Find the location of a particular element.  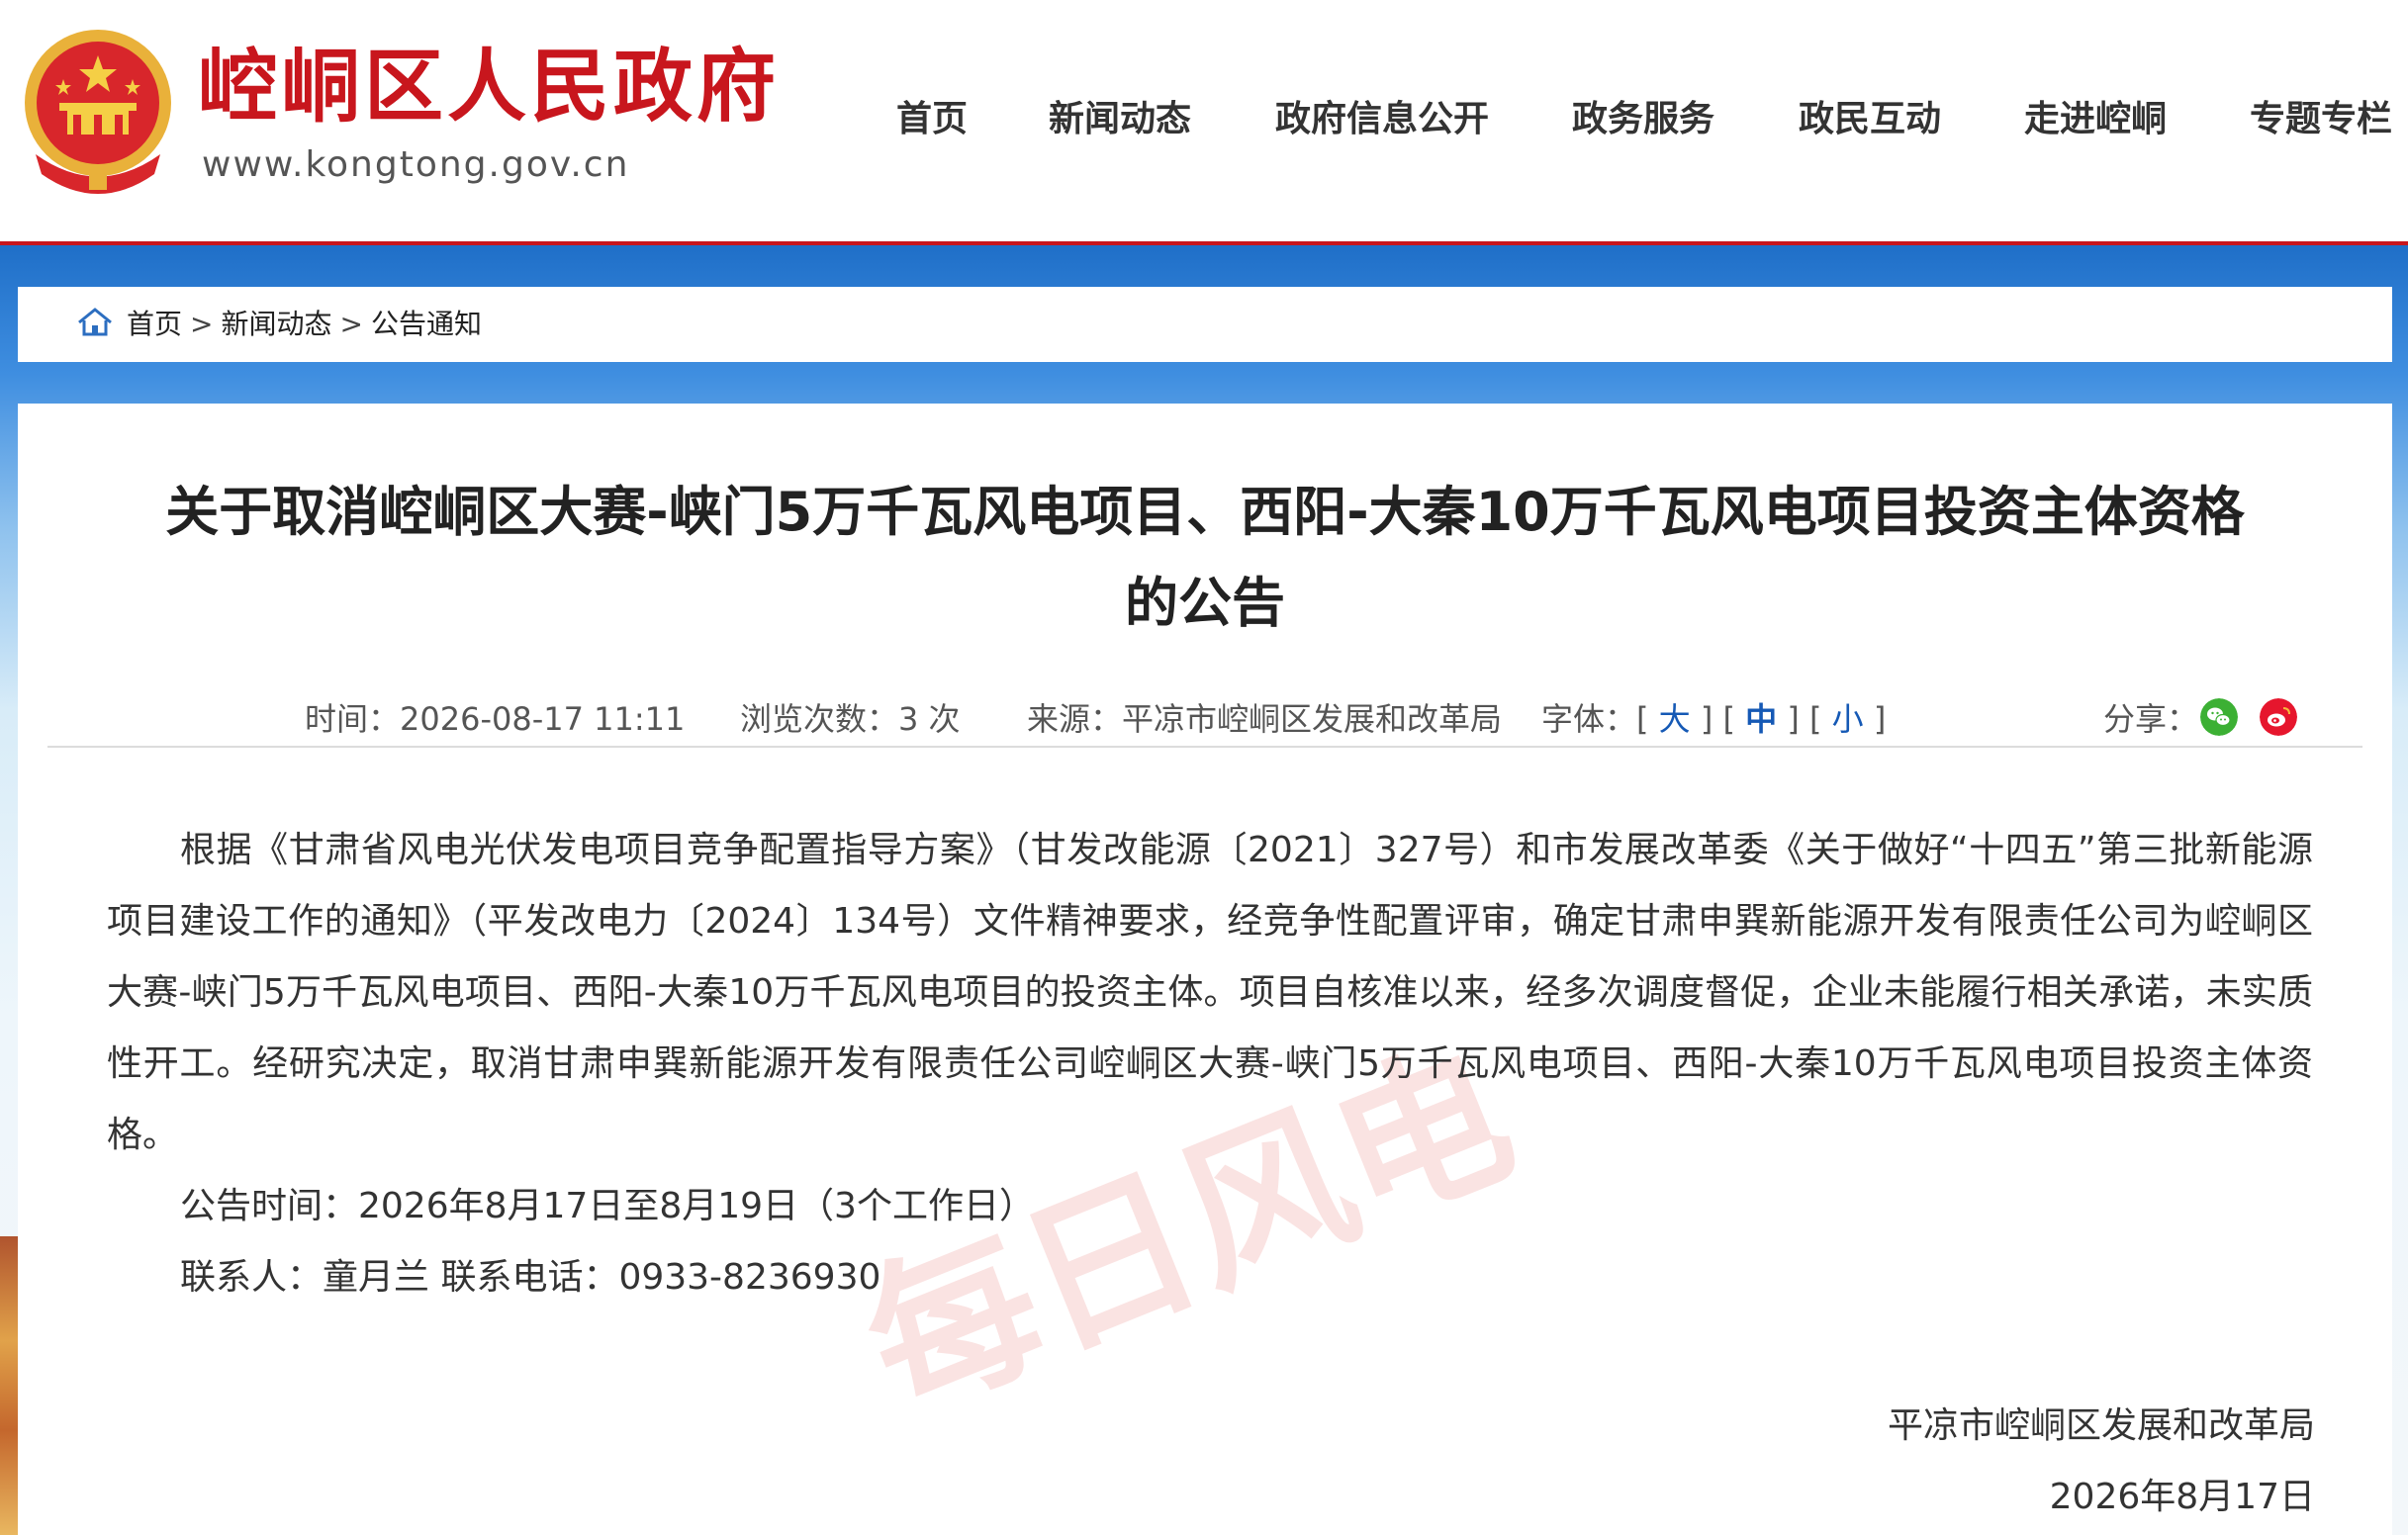

font-medium-button: 中 is located at coordinates (1761, 719).